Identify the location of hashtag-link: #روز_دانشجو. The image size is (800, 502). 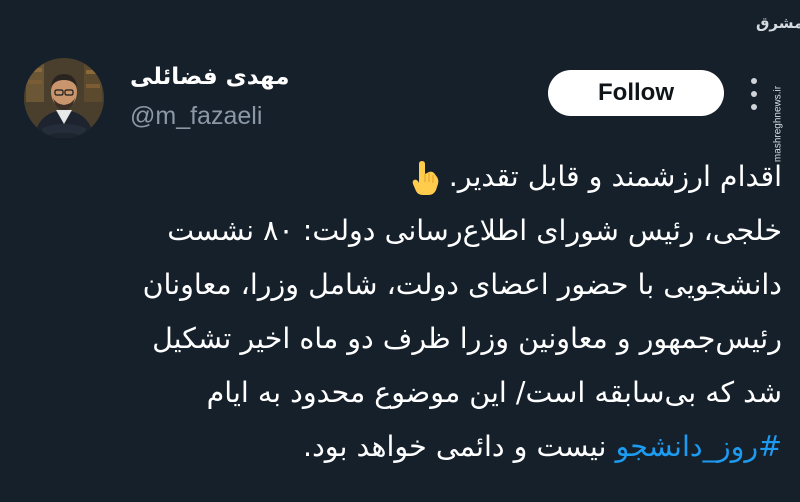
(698, 446).